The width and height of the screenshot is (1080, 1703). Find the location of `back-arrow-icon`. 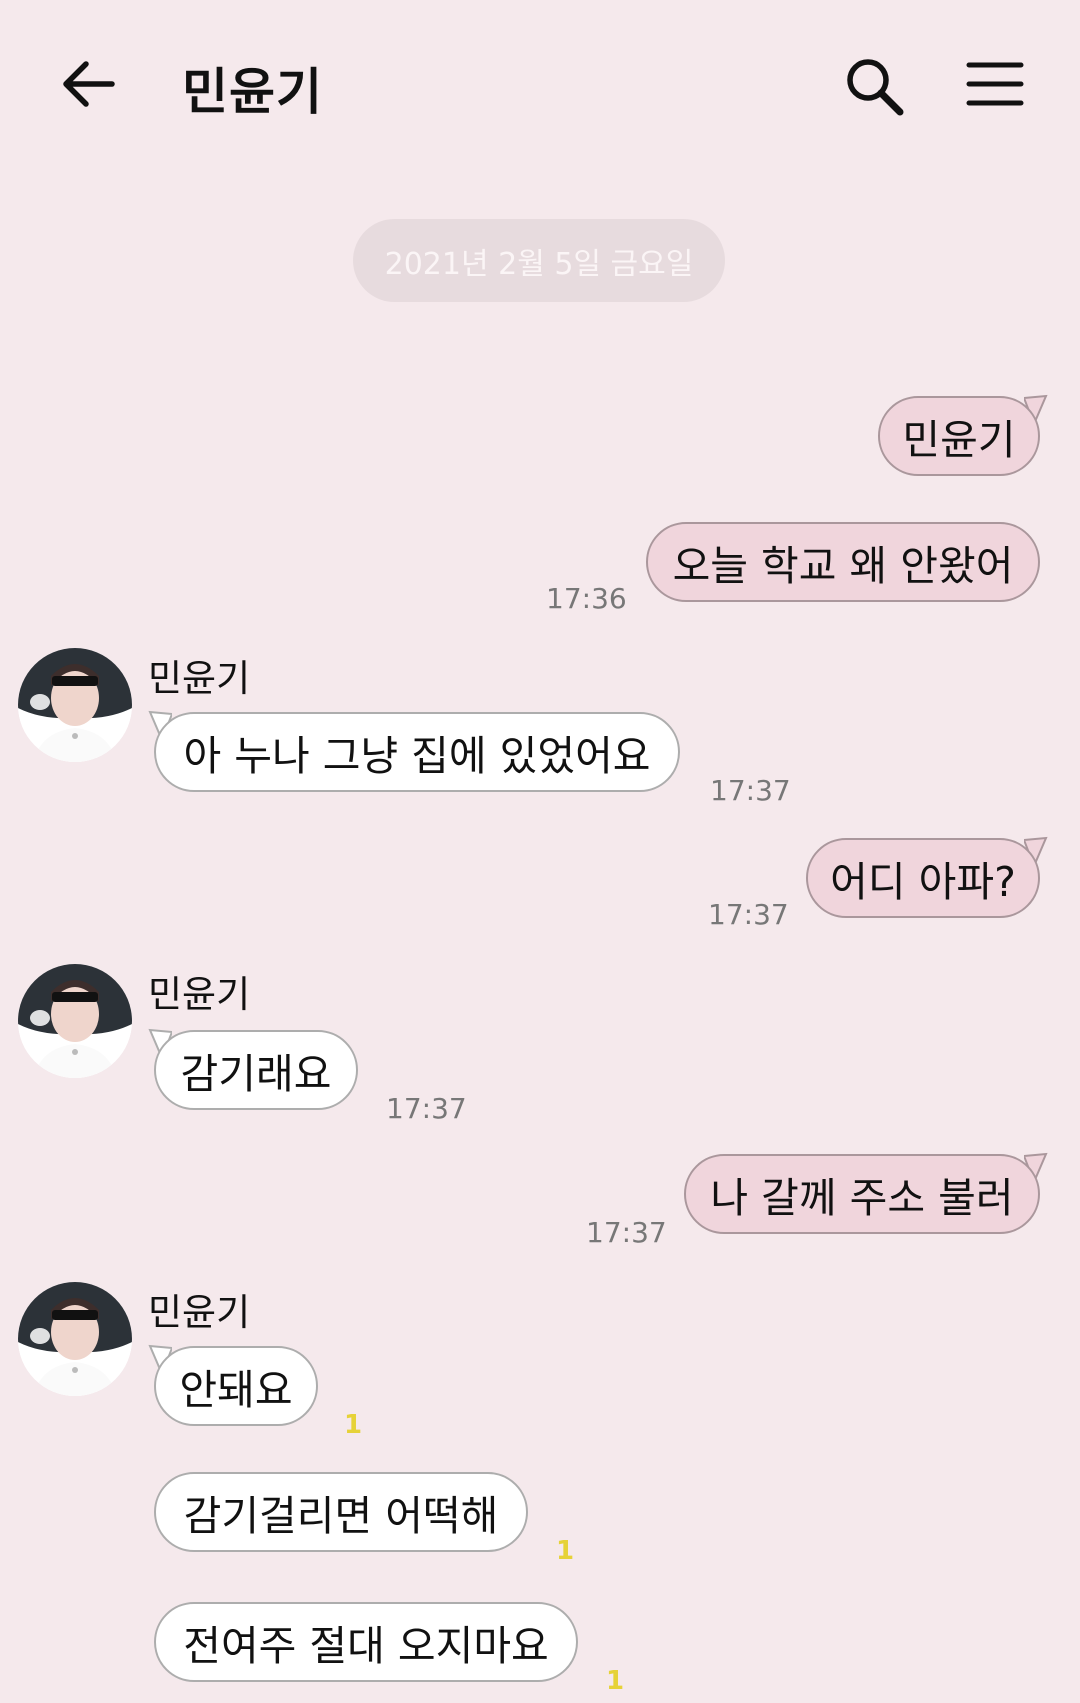

back-arrow-icon is located at coordinates (89, 84).